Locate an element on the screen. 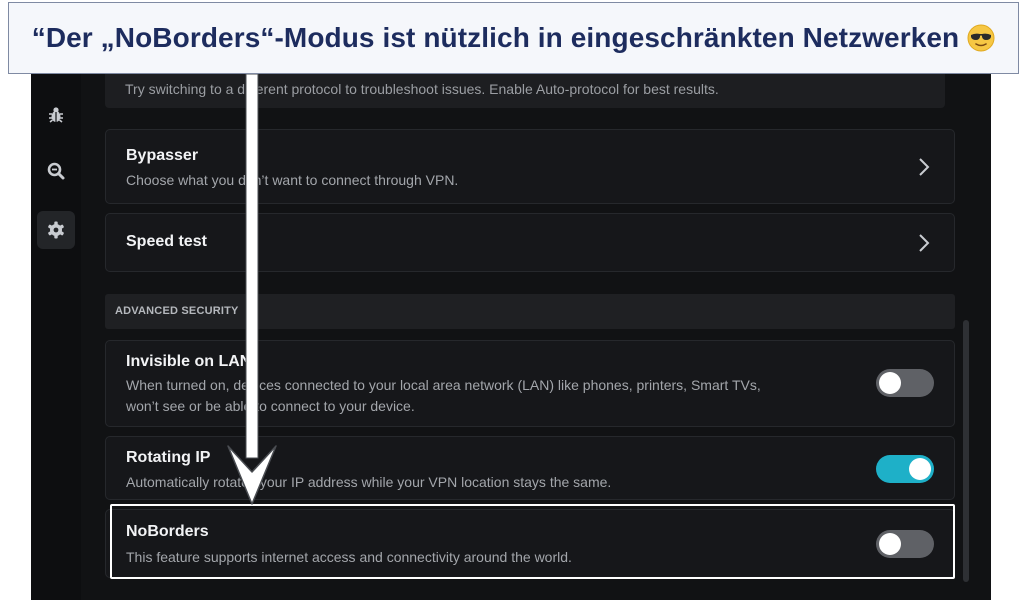  scrollbar is located at coordinates (966, 451).